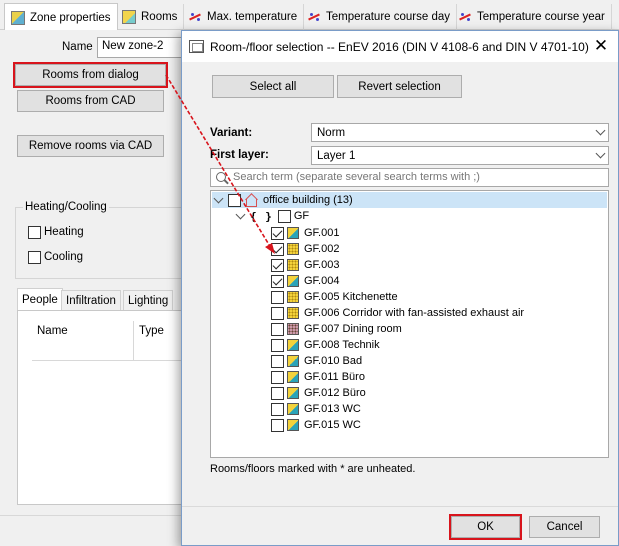 The width and height of the screenshot is (619, 546). What do you see at coordinates (564, 527) in the screenshot?
I see `cancel-button: Cancel` at bounding box center [564, 527].